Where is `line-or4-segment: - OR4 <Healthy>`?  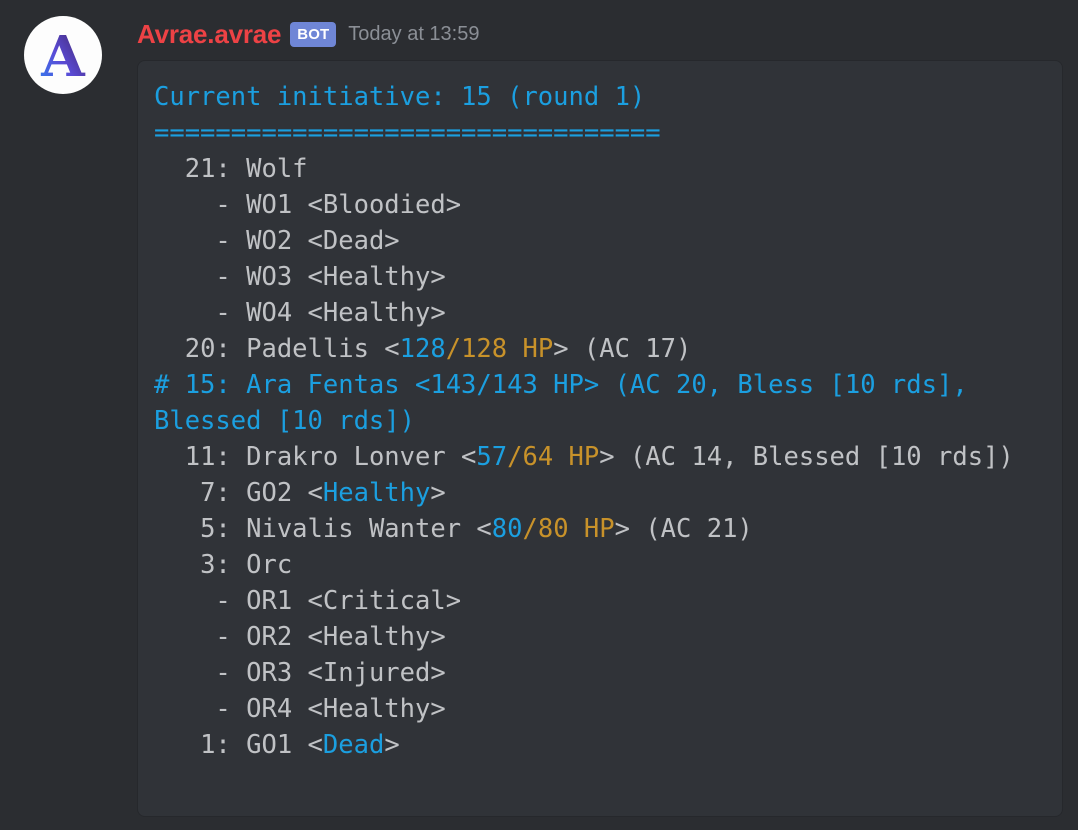
line-or4-segment: - OR4 <Healthy> is located at coordinates (300, 709).